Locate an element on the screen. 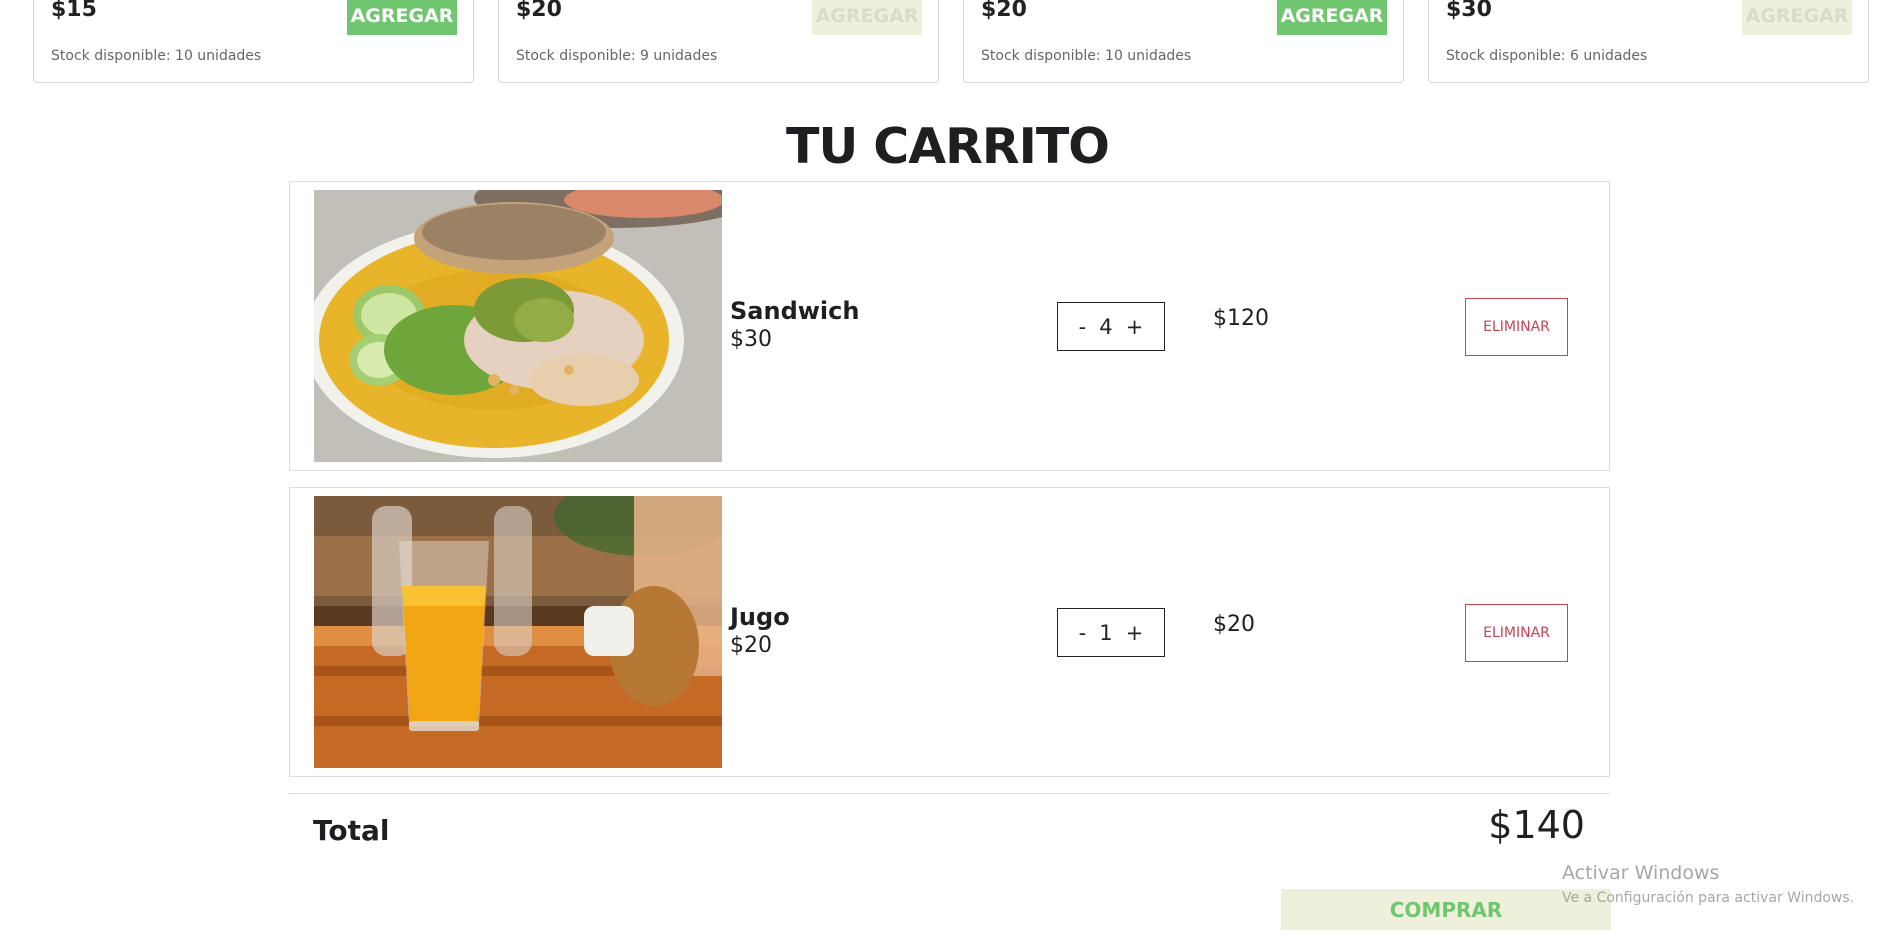  quantity-stepper: - 4 + is located at coordinates (1111, 326).